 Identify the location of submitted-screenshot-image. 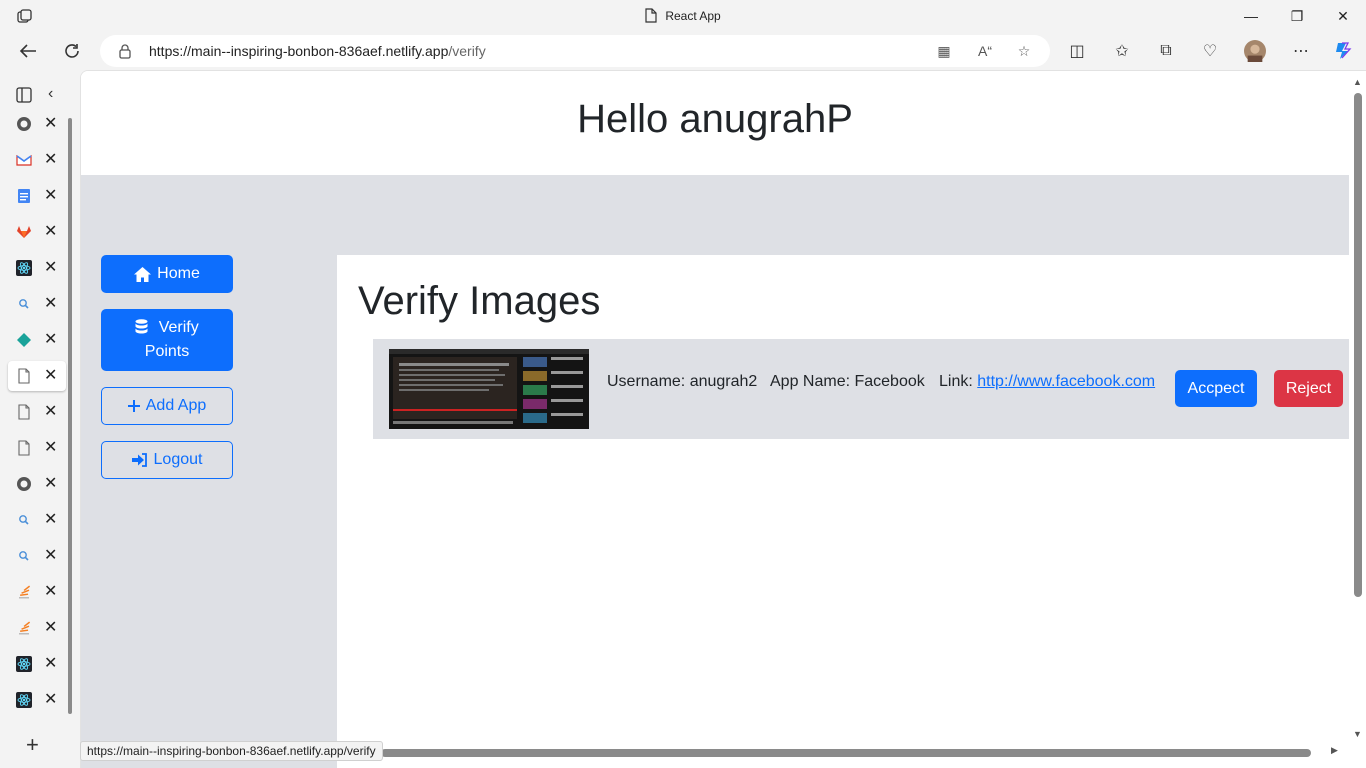
(489, 389).